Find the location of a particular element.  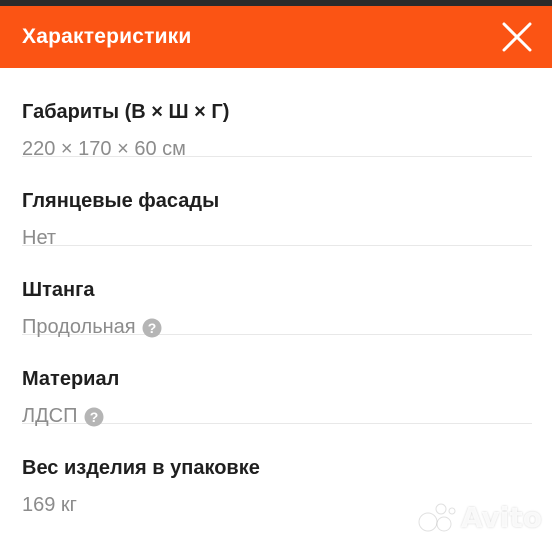

dialog-header: Характеристики is located at coordinates (276, 37).